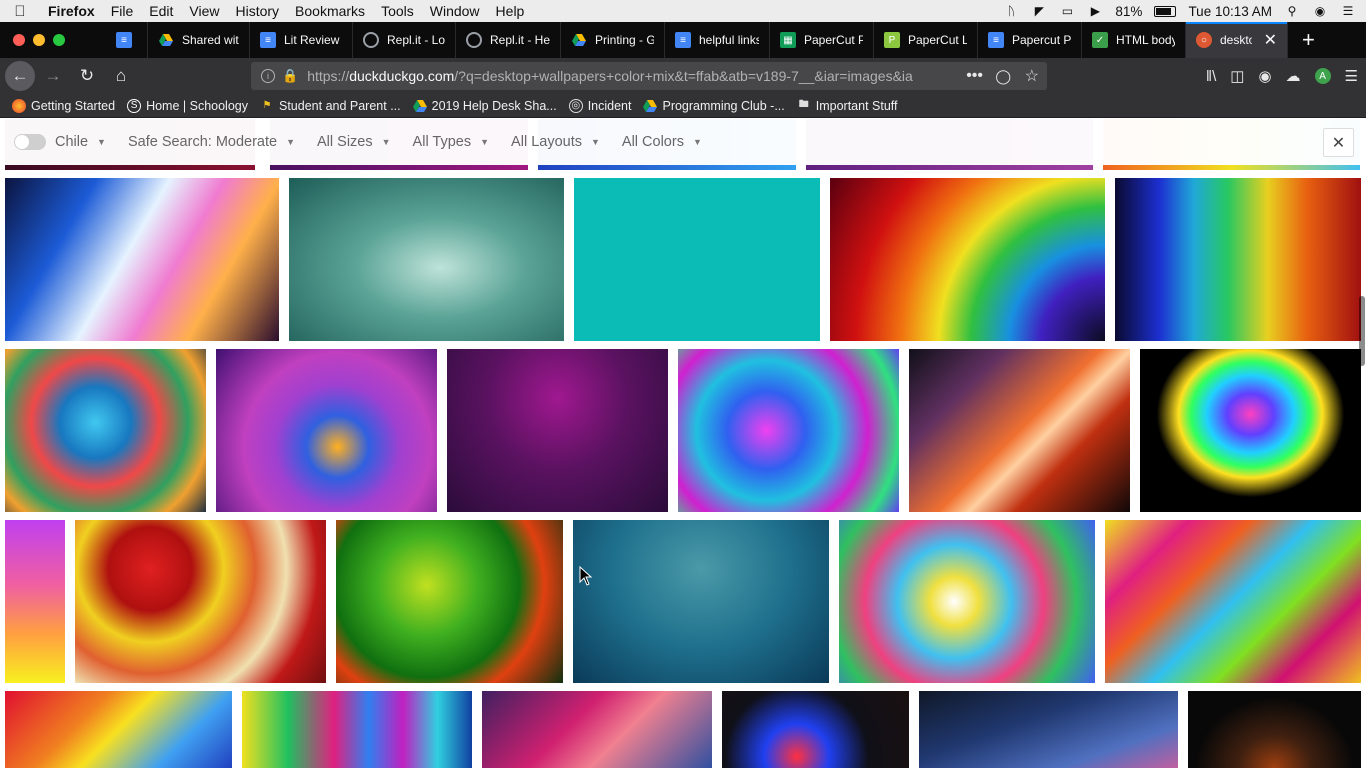 Image resolution: width=1366 pixels, height=768 pixels. Describe the element at coordinates (508, 40) in the screenshot. I see `tab-replit-help: Repl.it - Hel` at that location.